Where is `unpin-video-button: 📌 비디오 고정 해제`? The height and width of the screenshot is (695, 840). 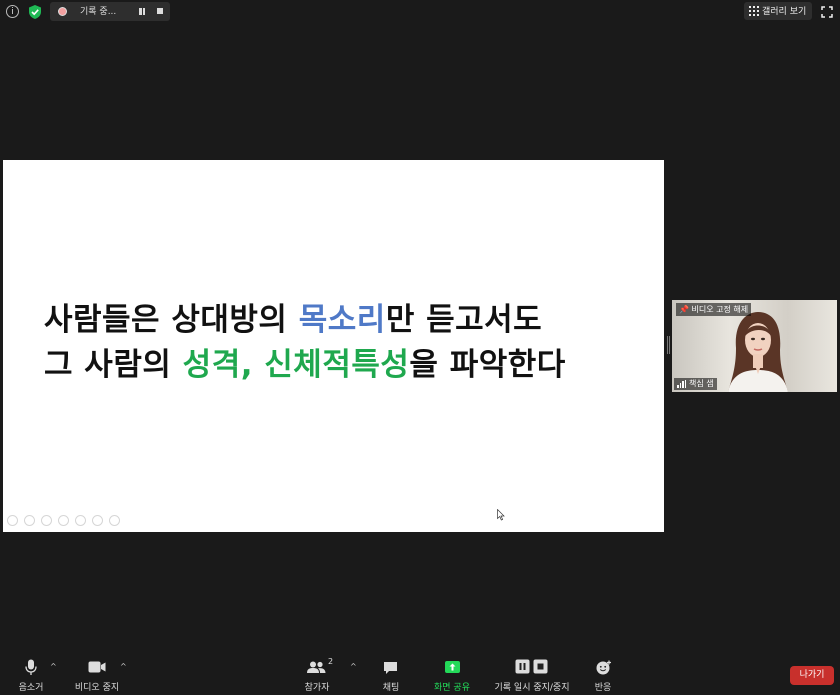 unpin-video-button: 📌 비디오 고정 해제 is located at coordinates (714, 309).